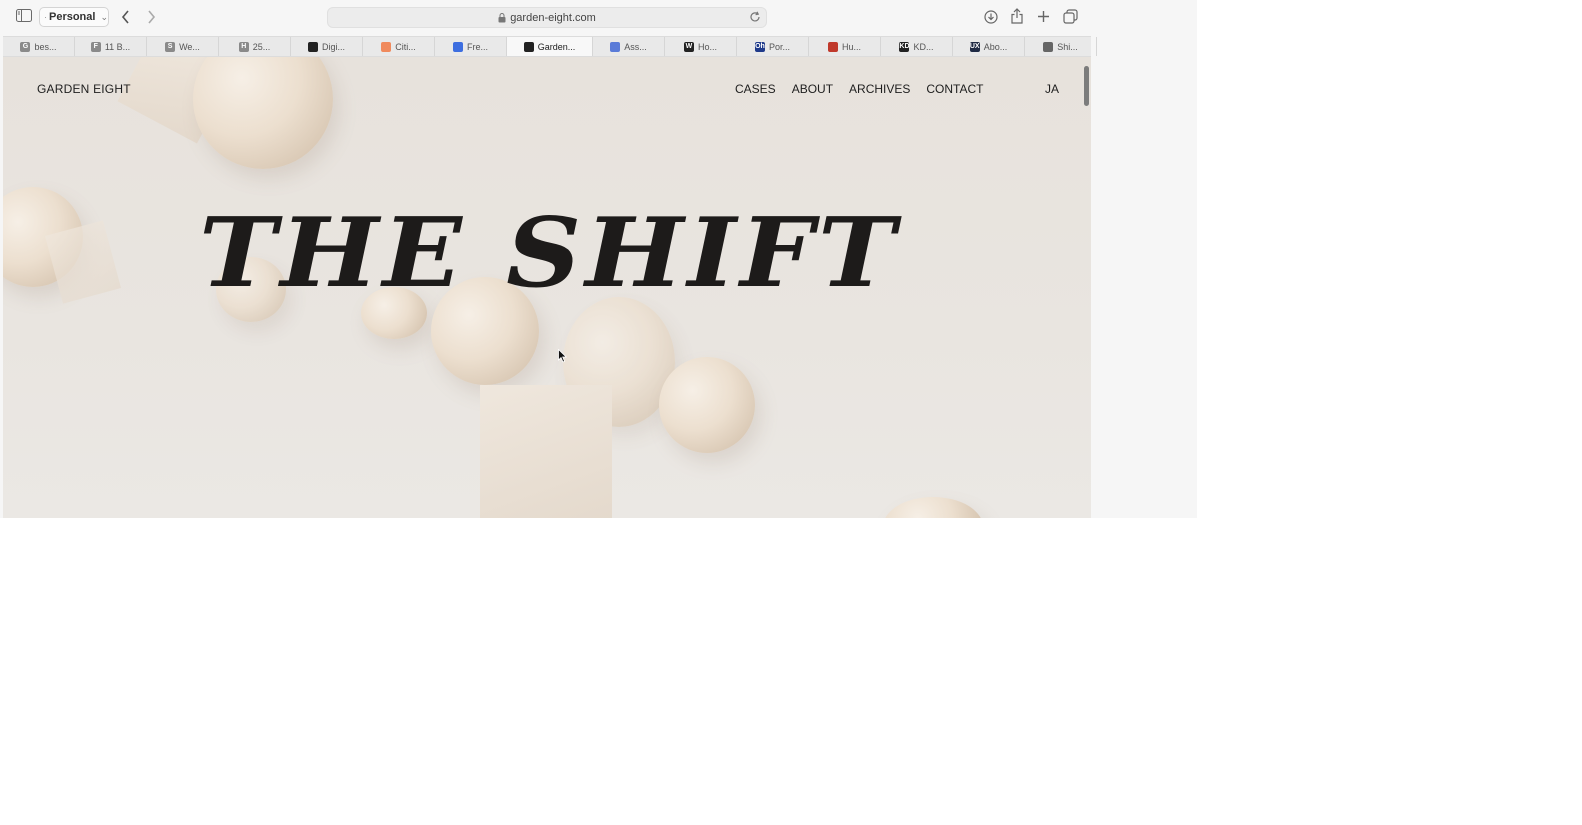 The height and width of the screenshot is (825, 1582). Describe the element at coordinates (991, 17) in the screenshot. I see `download-icon` at that location.